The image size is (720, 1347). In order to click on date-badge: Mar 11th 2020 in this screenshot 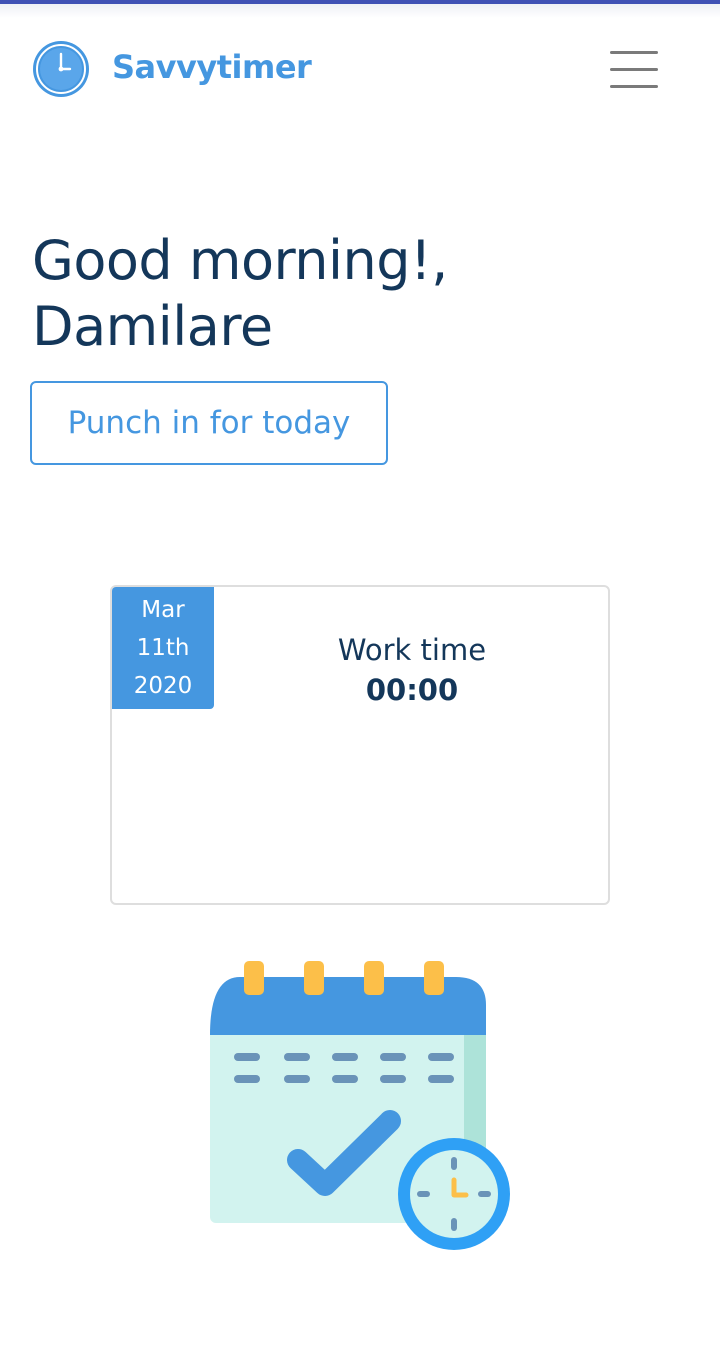, I will do `click(163, 648)`.